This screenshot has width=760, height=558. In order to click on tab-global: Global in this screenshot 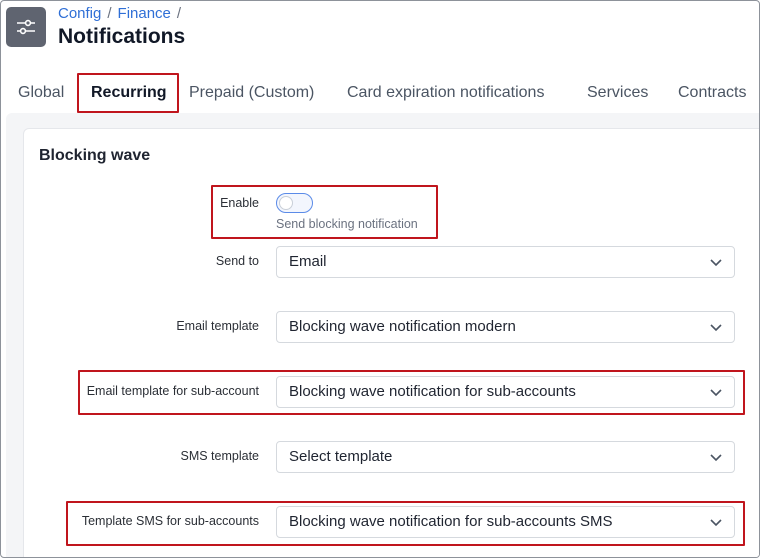, I will do `click(41, 91)`.